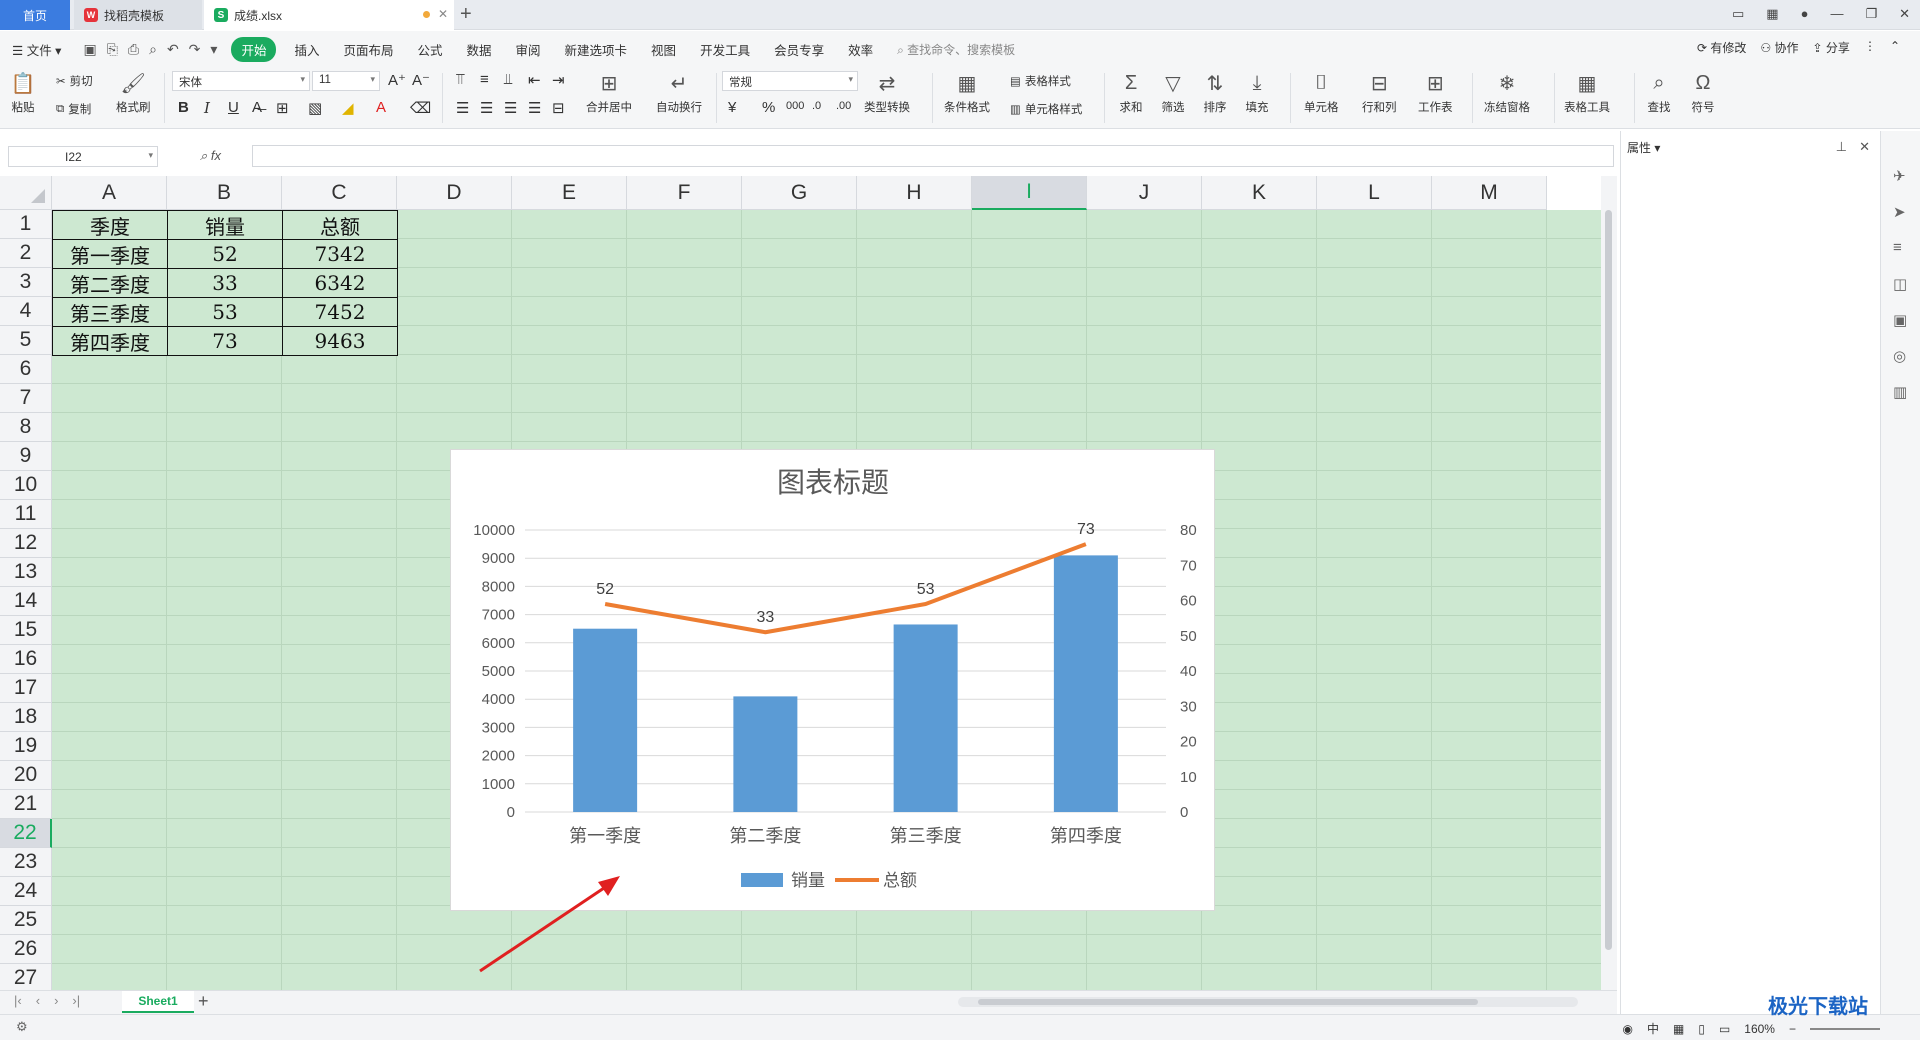  What do you see at coordinates (397, 80) in the screenshot?
I see `increase-font-icon: A⁺` at bounding box center [397, 80].